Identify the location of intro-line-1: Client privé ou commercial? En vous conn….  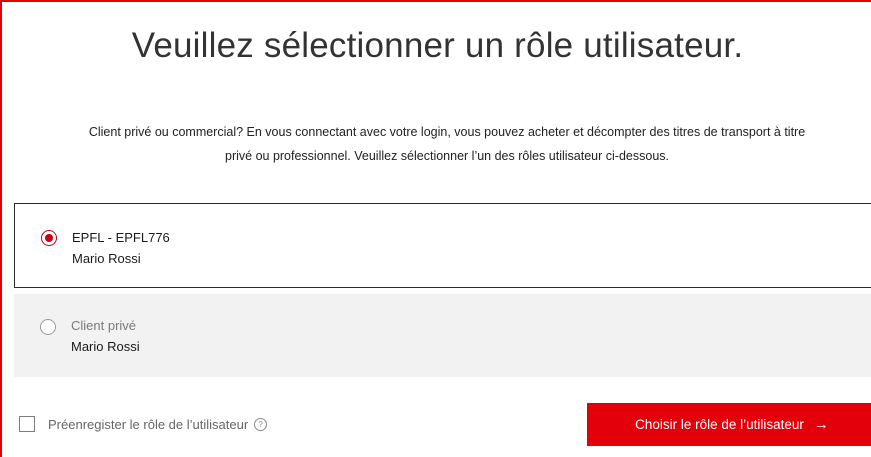
(447, 132).